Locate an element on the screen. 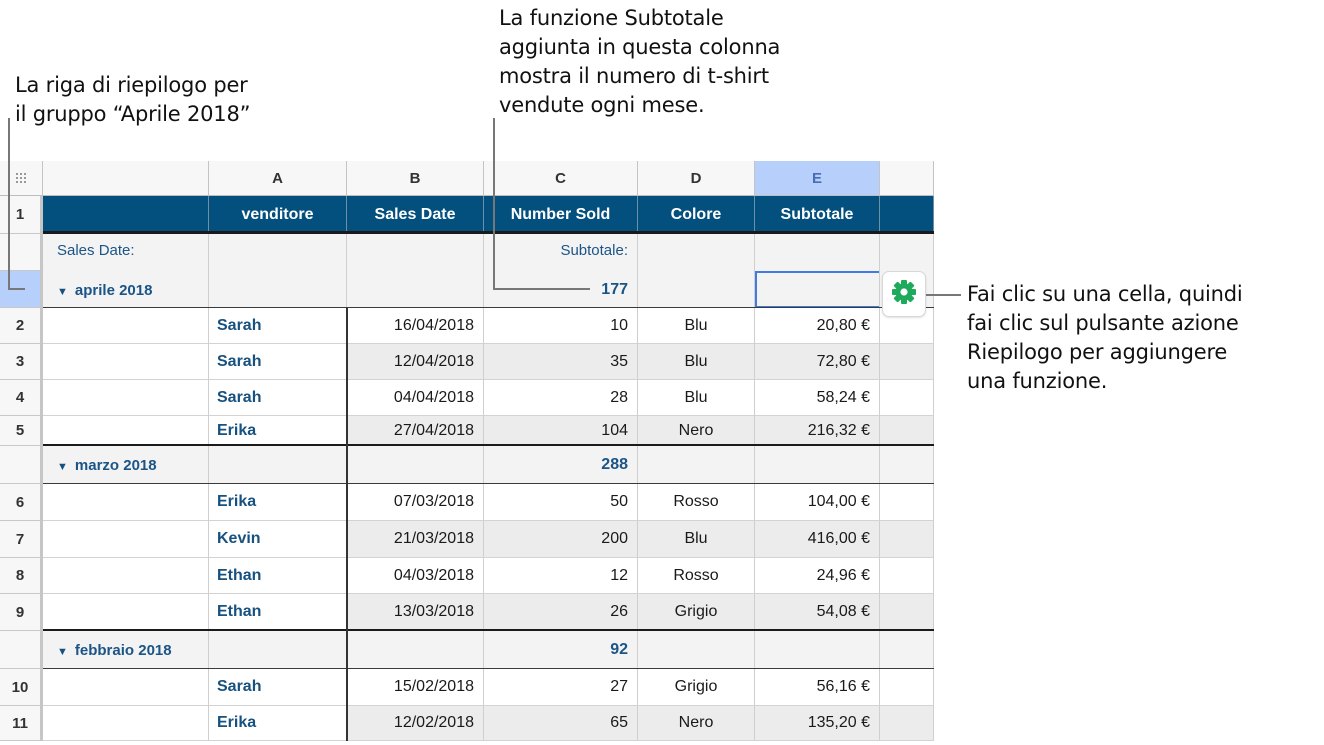 The width and height of the screenshot is (1324, 745). date-cell: 04/03/2018 is located at coordinates (415, 576).